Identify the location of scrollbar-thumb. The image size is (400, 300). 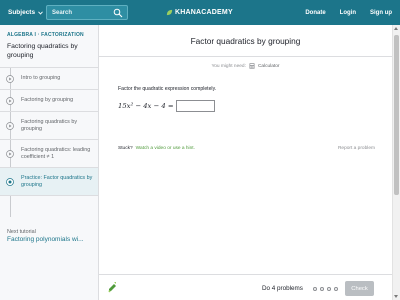
(396, 115).